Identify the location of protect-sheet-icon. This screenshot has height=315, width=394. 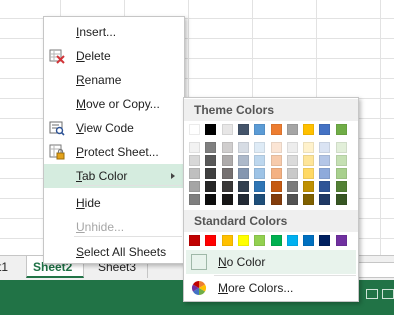
(57, 152).